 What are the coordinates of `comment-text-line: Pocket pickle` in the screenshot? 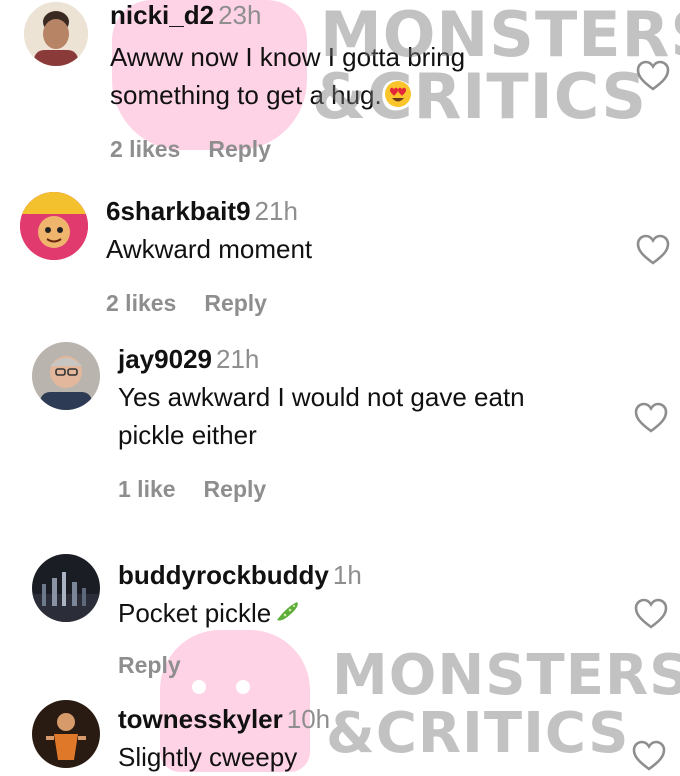 It's located at (195, 613).